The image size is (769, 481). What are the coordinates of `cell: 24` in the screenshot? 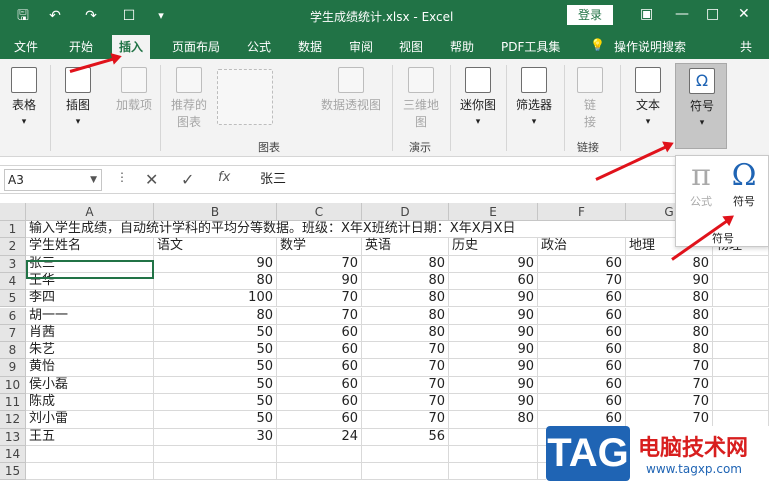 It's located at (319, 437).